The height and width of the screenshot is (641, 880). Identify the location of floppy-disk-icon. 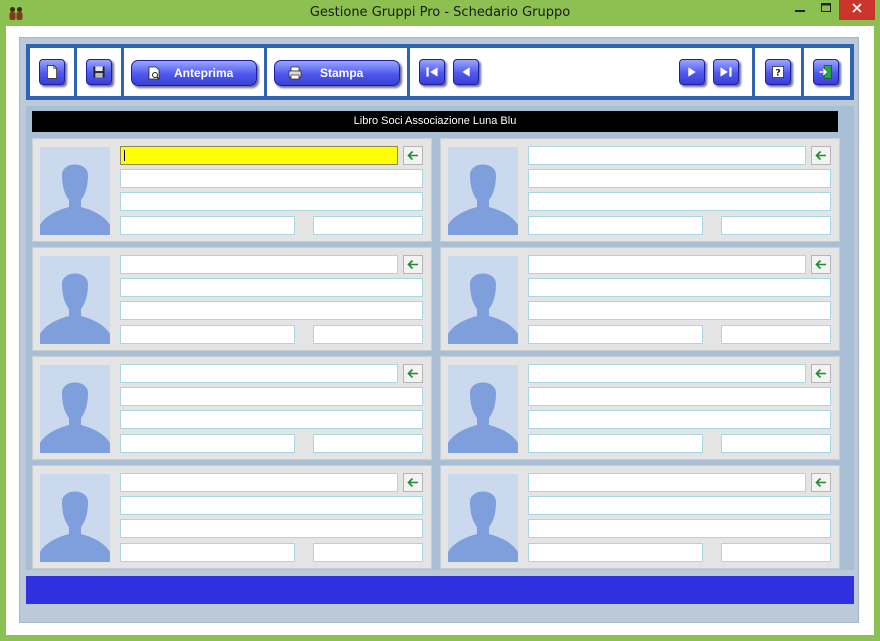
(99, 72).